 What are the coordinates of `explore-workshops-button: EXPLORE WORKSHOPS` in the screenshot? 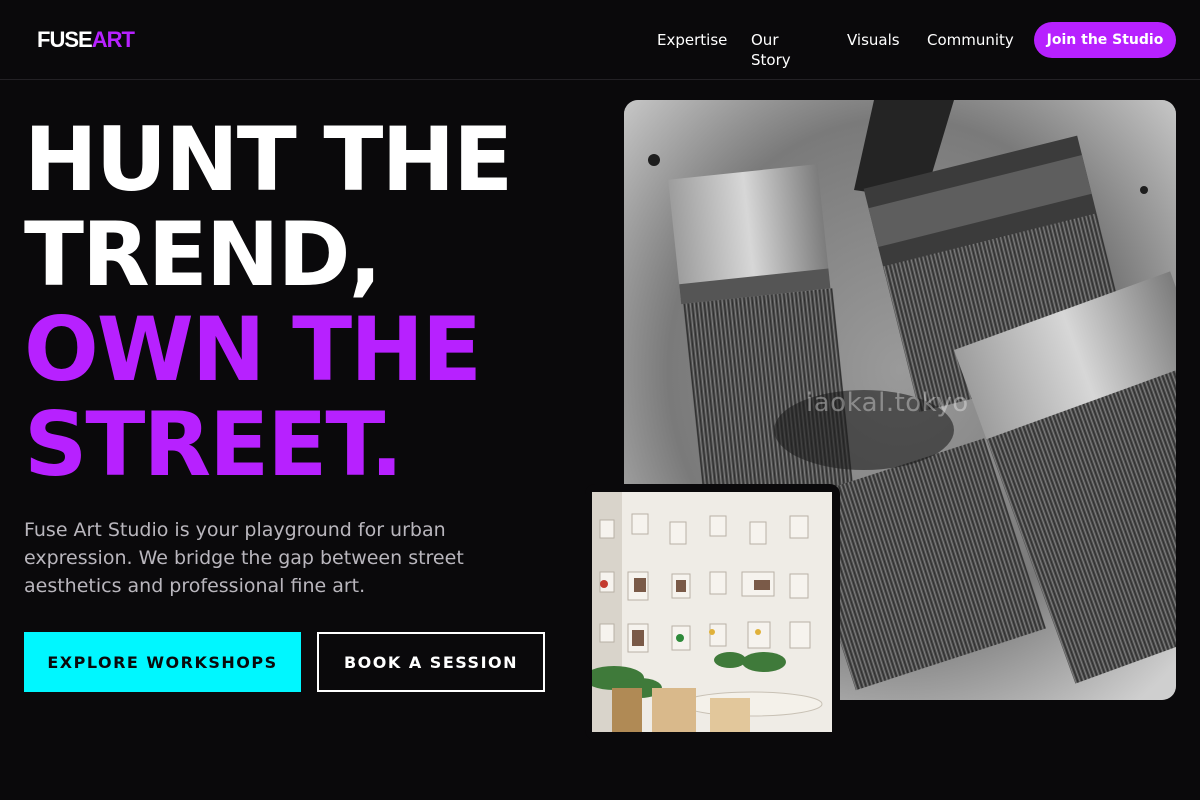 It's located at (162, 662).